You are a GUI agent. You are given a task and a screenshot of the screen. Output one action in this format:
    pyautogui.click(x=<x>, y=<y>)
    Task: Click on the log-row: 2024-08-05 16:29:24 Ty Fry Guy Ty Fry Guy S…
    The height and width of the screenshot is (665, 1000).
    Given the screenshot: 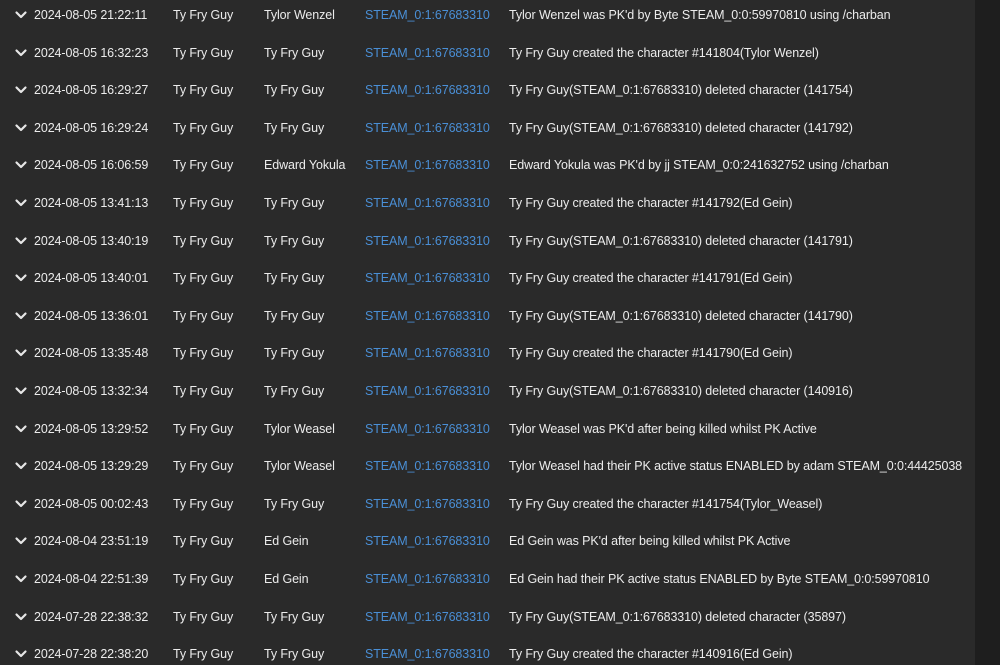 What is the action you would take?
    pyautogui.click(x=487, y=128)
    